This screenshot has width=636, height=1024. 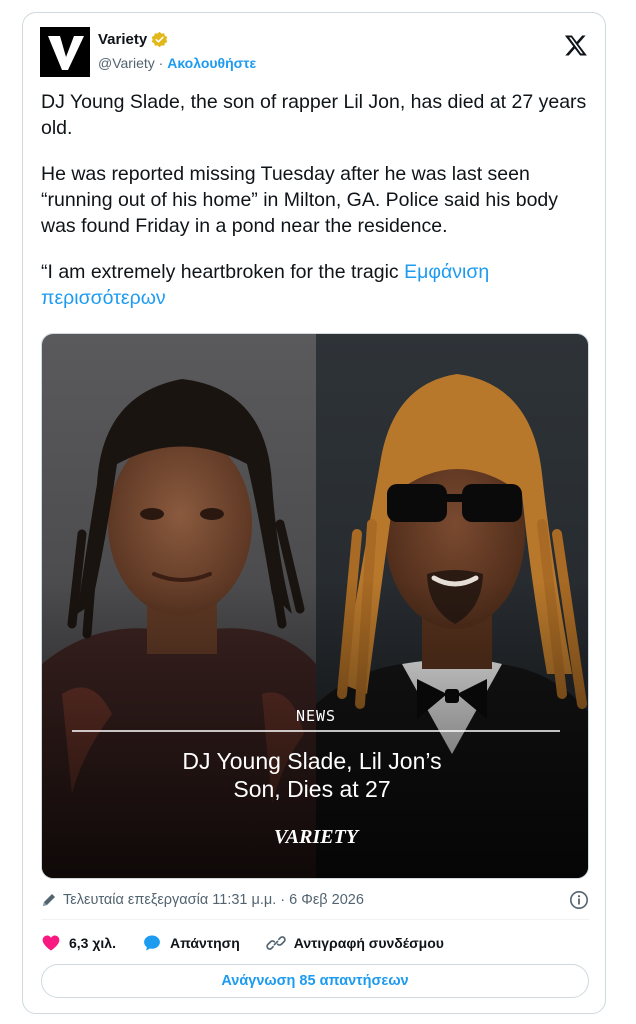 I want to click on heart-icon, so click(x=51, y=943).